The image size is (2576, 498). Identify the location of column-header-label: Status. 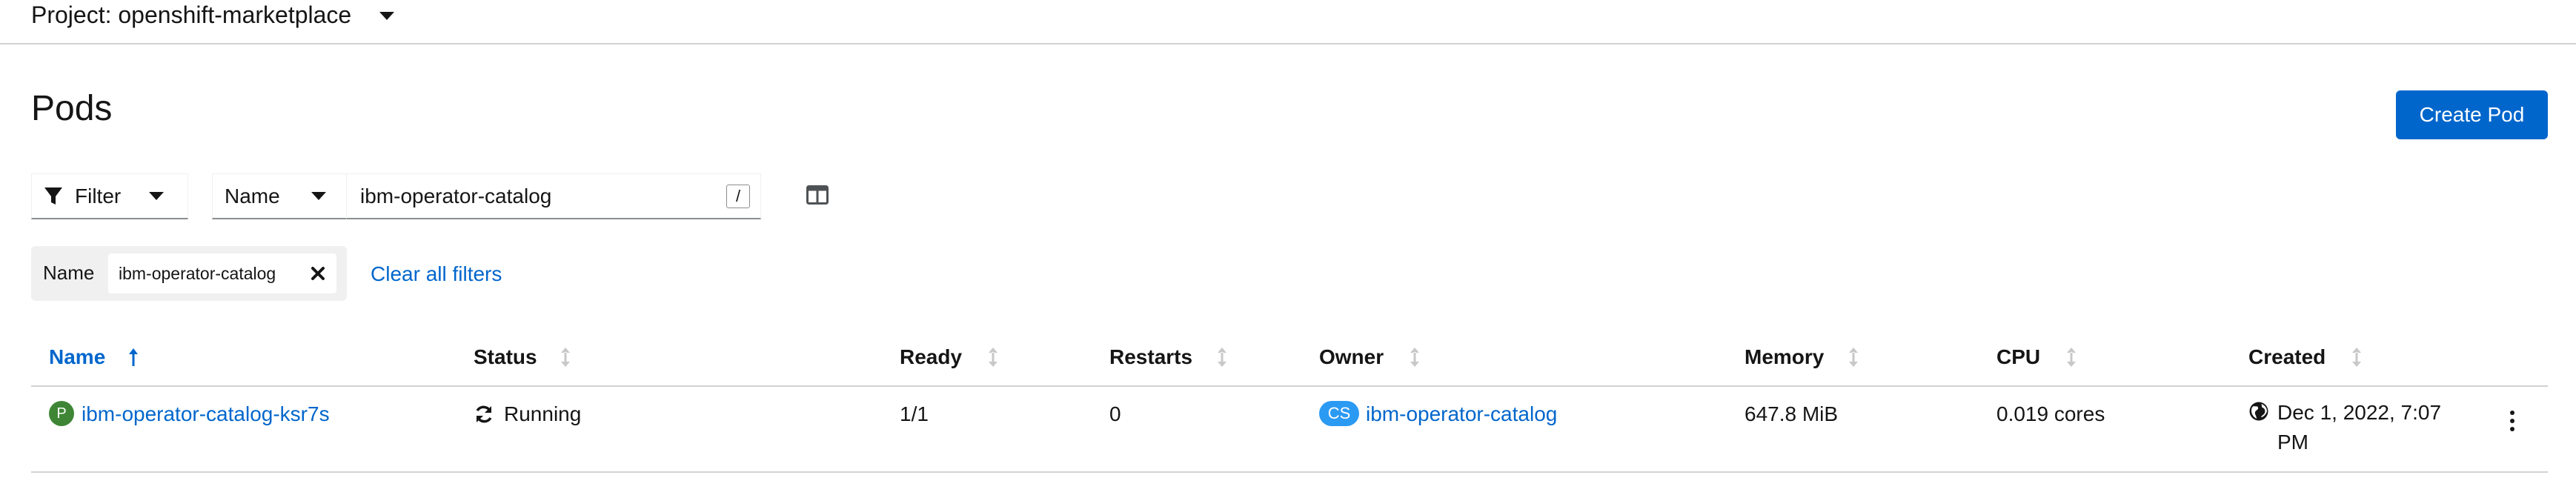
(506, 356).